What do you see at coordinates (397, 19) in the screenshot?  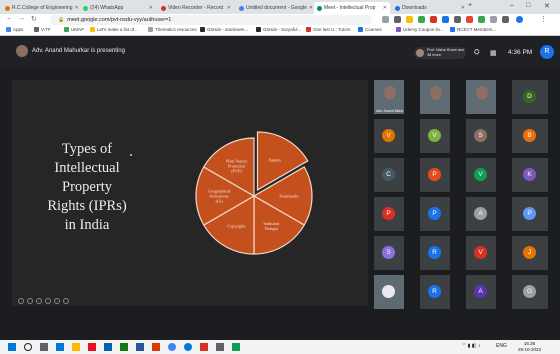 I see `share-icon` at bounding box center [397, 19].